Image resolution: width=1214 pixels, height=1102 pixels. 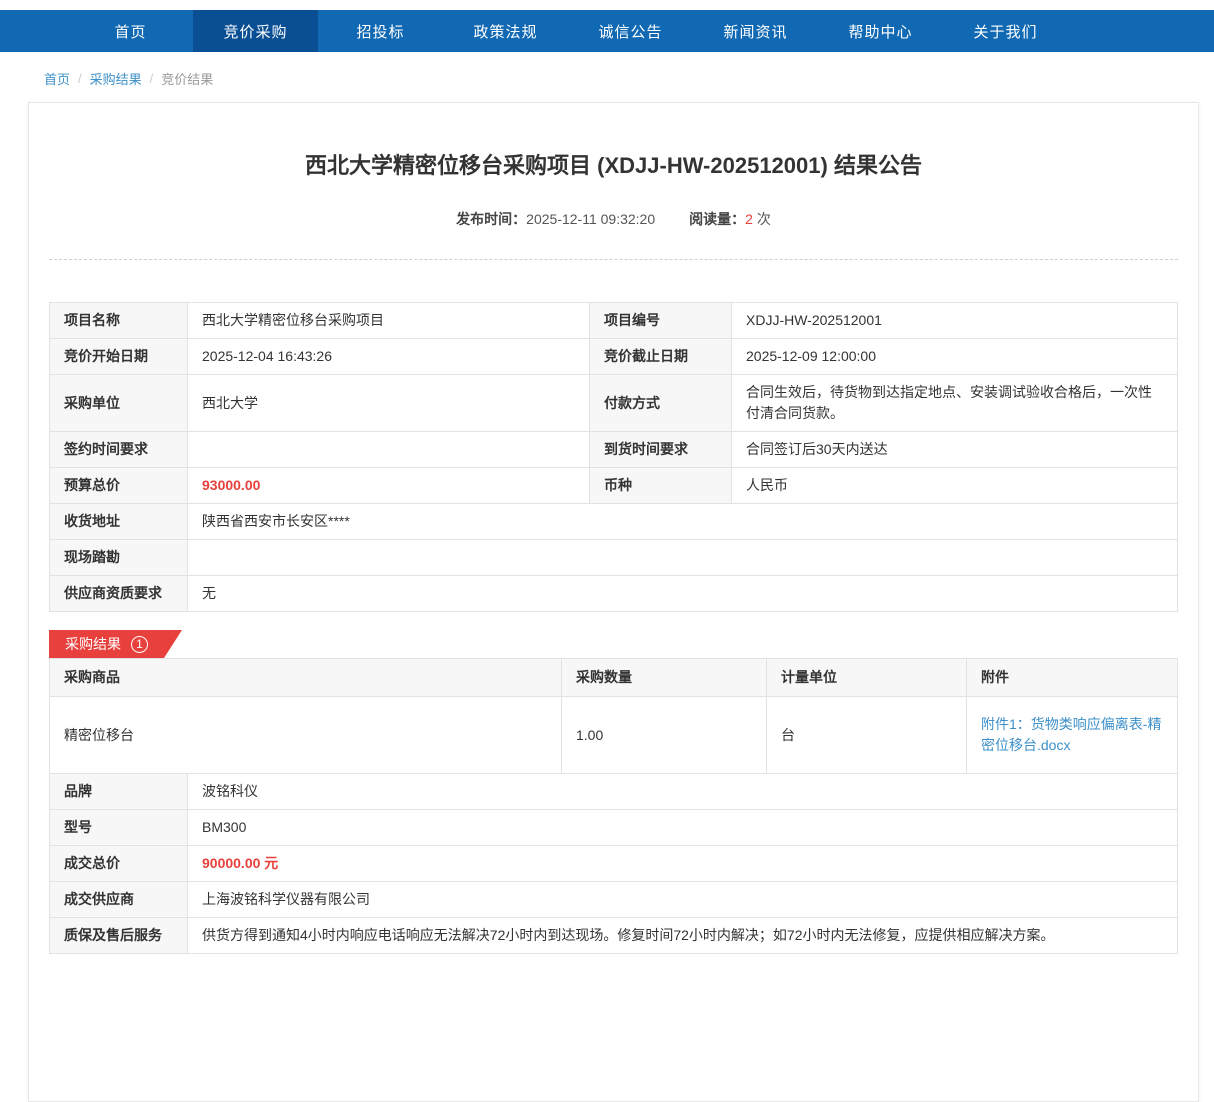 What do you see at coordinates (118, 863) in the screenshot?
I see `field-label: 成交总价` at bounding box center [118, 863].